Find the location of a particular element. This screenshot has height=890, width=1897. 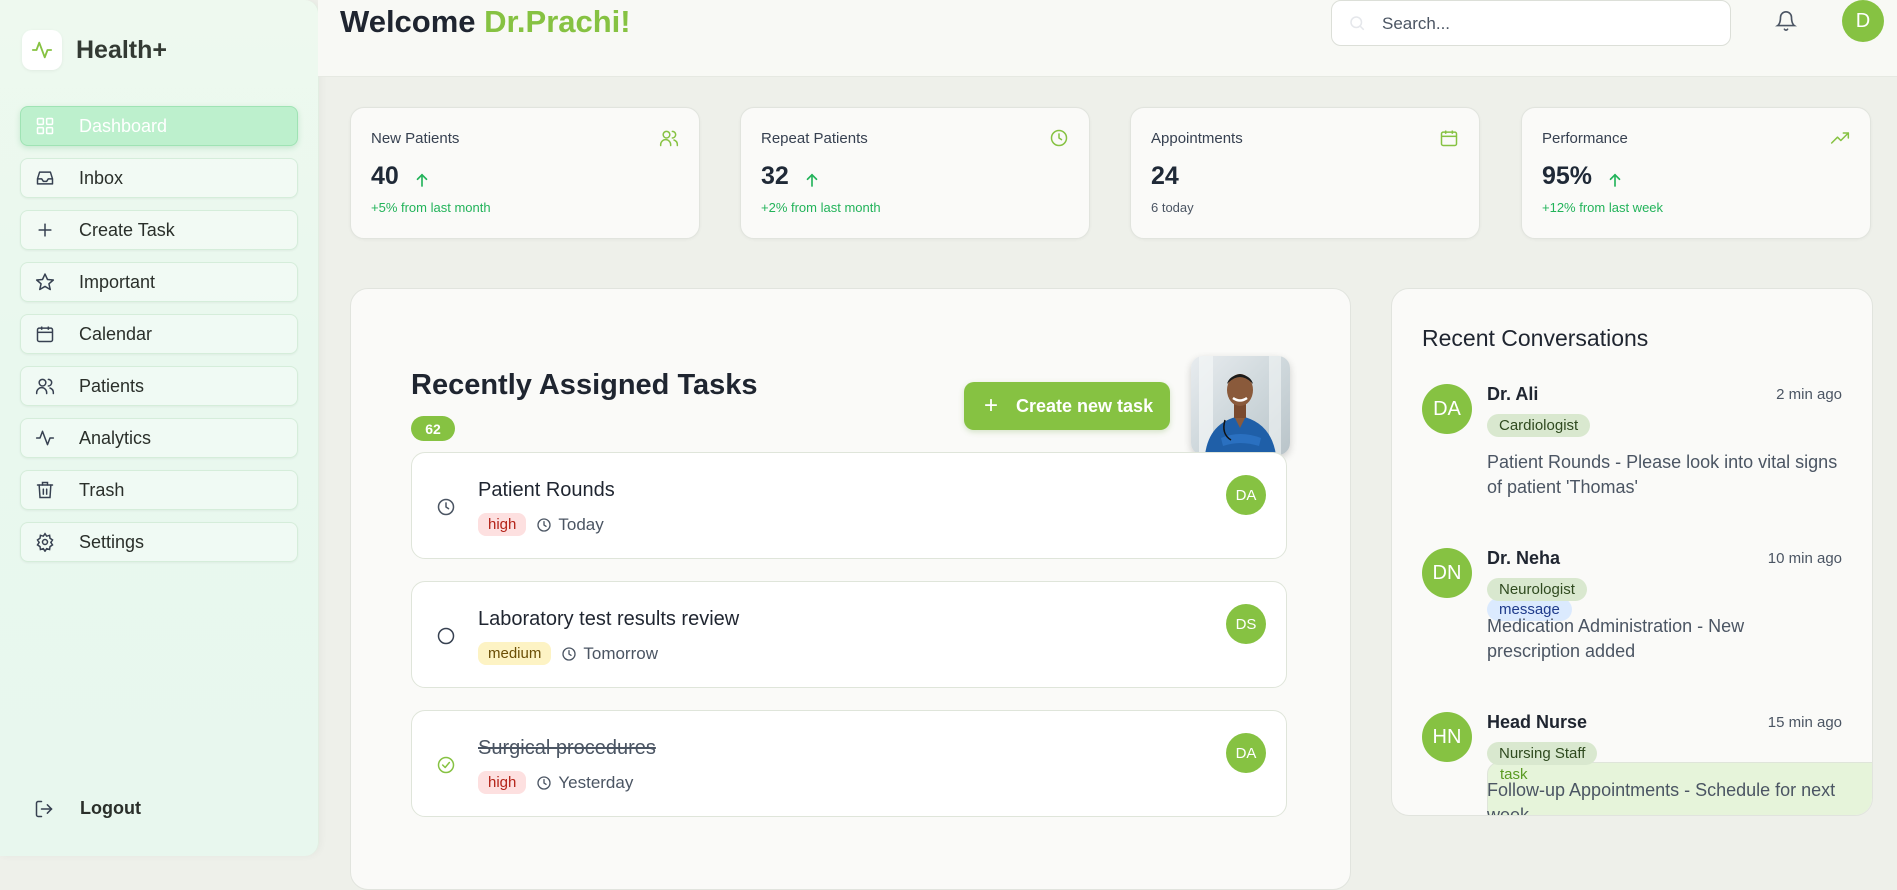

circle-icon is located at coordinates (446, 636).